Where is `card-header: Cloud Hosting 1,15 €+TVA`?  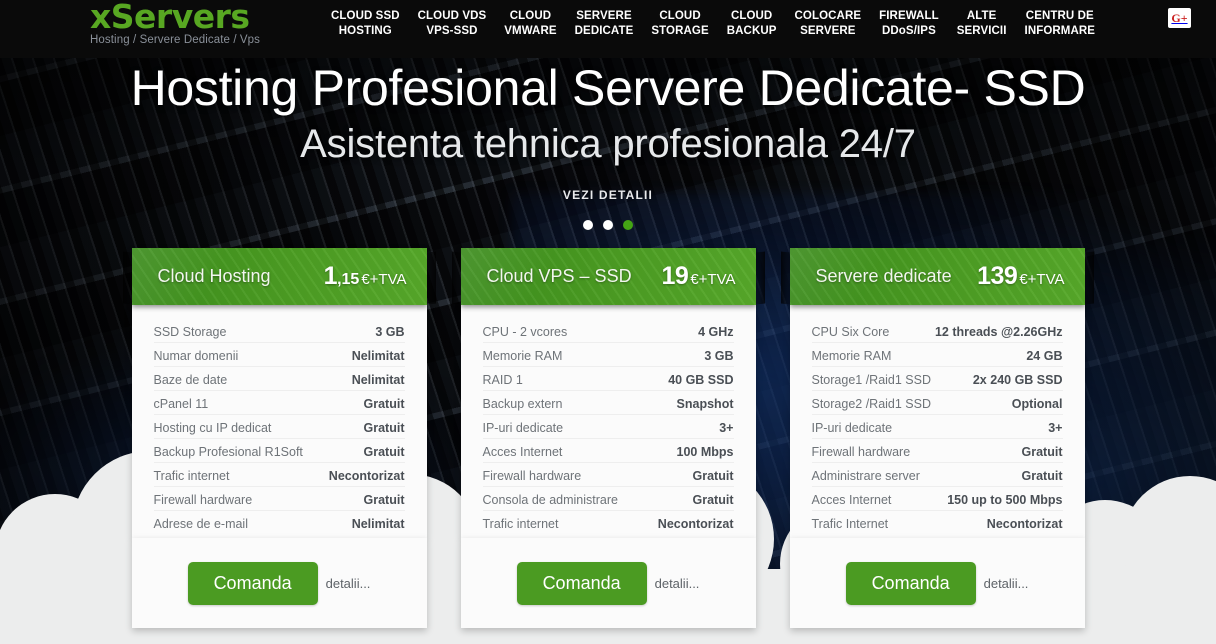 card-header: Cloud Hosting 1,15 €+TVA is located at coordinates (279, 276).